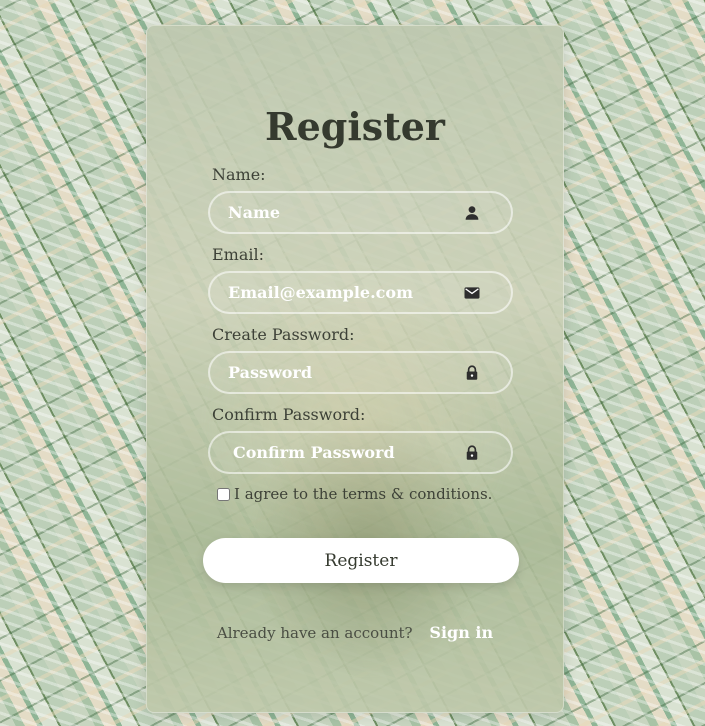 Image resolution: width=705 pixels, height=726 pixels. What do you see at coordinates (472, 213) in the screenshot?
I see `person-icon` at bounding box center [472, 213].